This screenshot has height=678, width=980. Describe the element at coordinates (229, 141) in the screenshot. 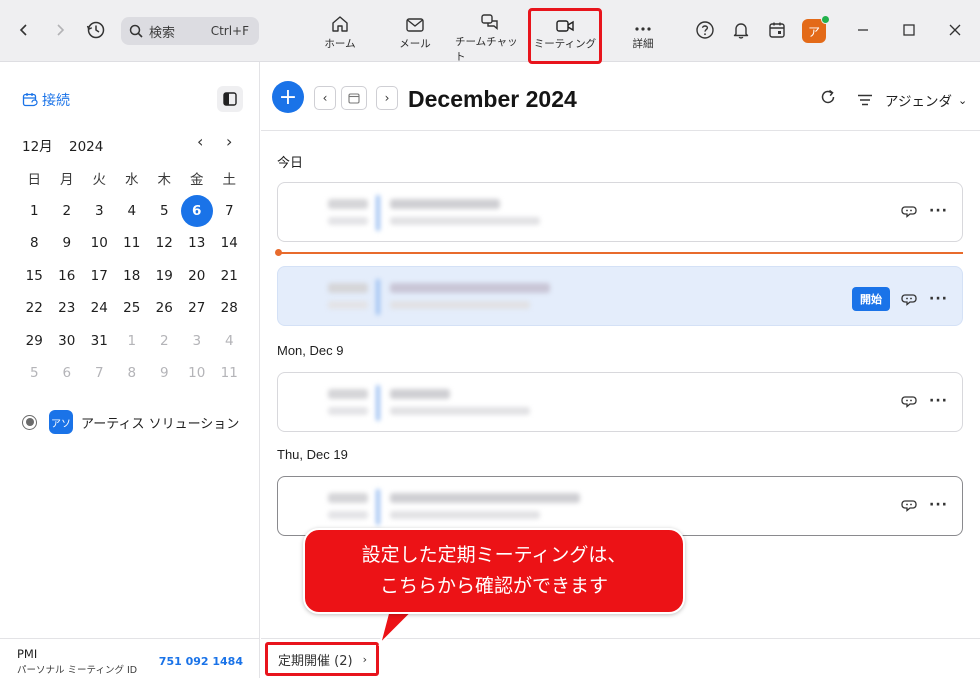

I see `next-month-icon: ›` at that location.